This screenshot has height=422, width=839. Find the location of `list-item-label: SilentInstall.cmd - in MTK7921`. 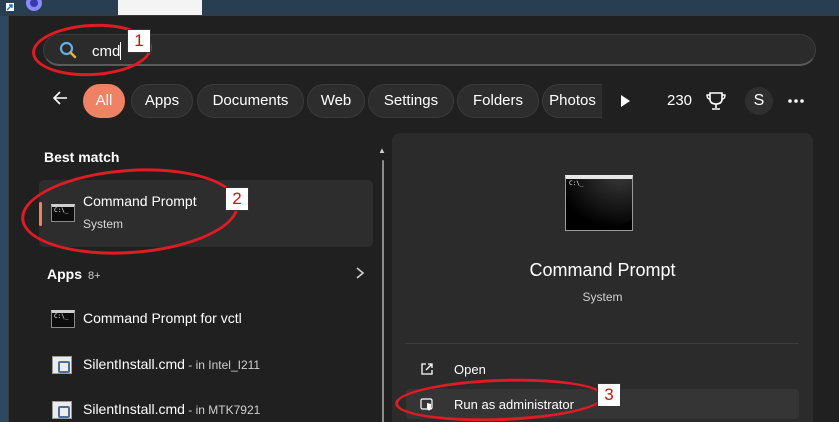

list-item-label: SilentInstall.cmd - in MTK7921 is located at coordinates (171, 409).